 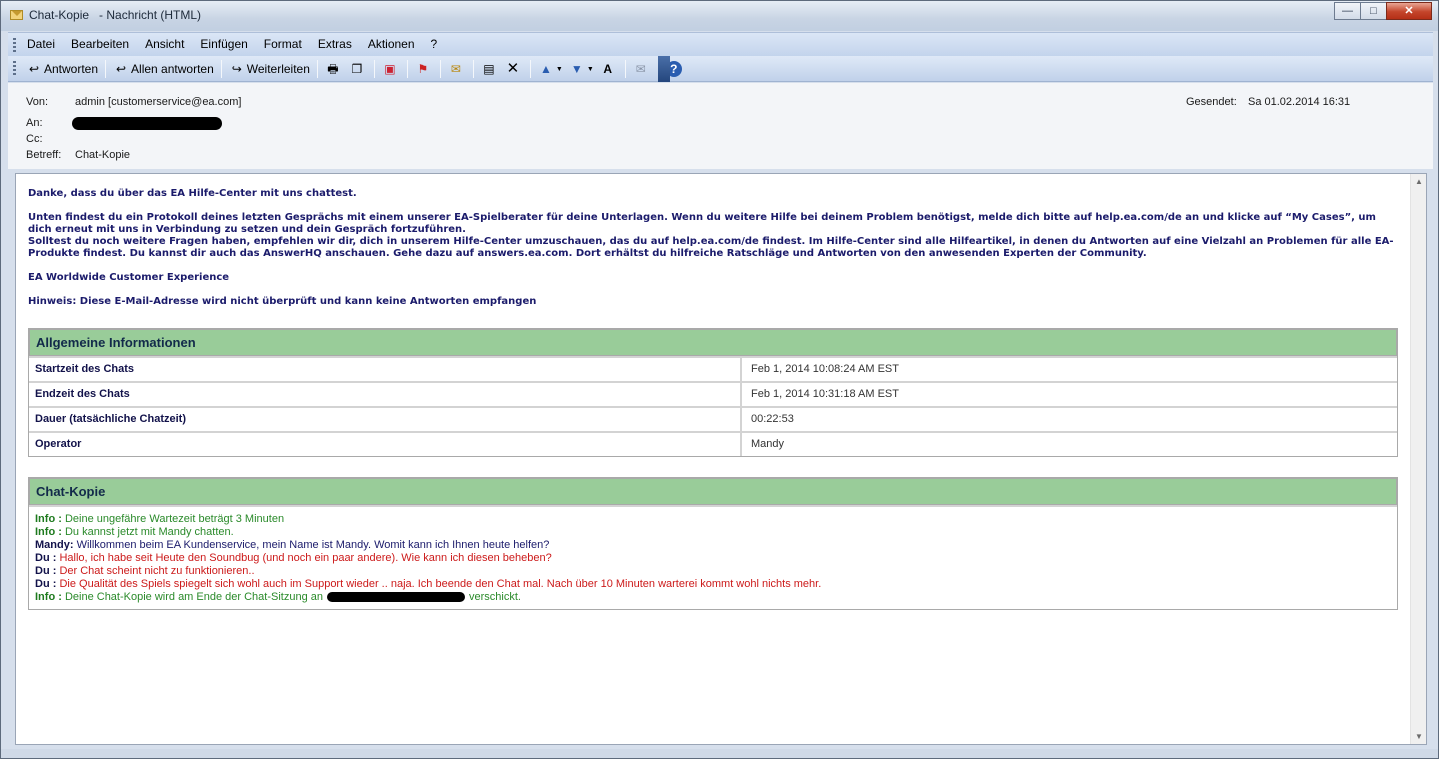 I want to click on previous-item-button: ▲ ▼, so click(x=550, y=69).